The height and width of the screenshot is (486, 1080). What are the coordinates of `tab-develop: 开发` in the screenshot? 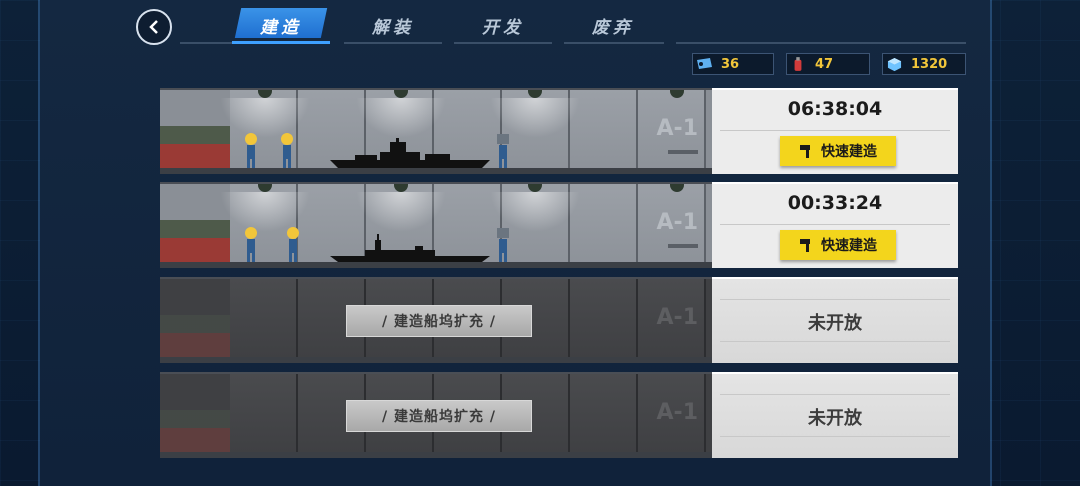 It's located at (503, 25).